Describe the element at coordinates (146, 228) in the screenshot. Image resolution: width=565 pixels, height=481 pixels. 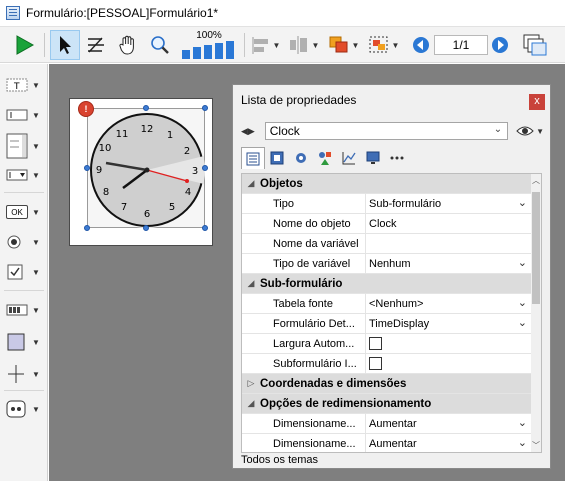
I see `resize-handle-bottom` at that location.